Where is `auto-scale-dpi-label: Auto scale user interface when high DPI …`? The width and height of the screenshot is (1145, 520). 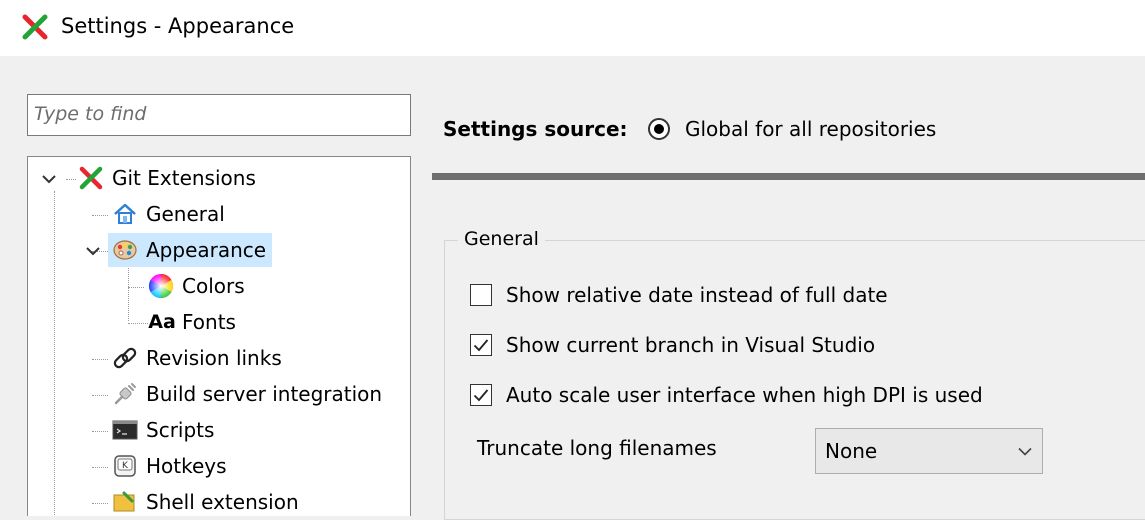
auto-scale-dpi-label: Auto scale user interface when high DPI … is located at coordinates (744, 395).